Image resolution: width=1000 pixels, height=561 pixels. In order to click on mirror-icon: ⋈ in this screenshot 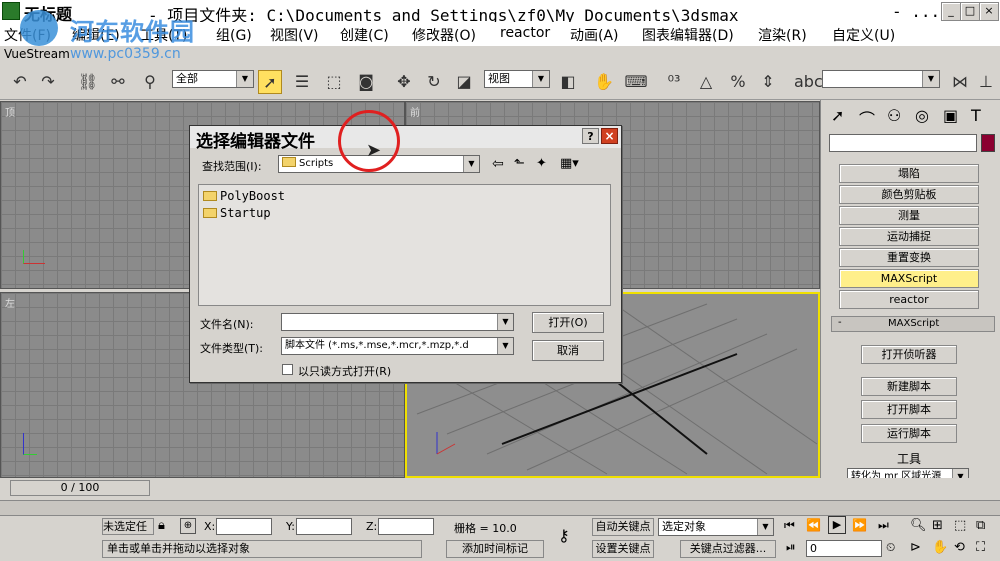, I will do `click(960, 82)`.